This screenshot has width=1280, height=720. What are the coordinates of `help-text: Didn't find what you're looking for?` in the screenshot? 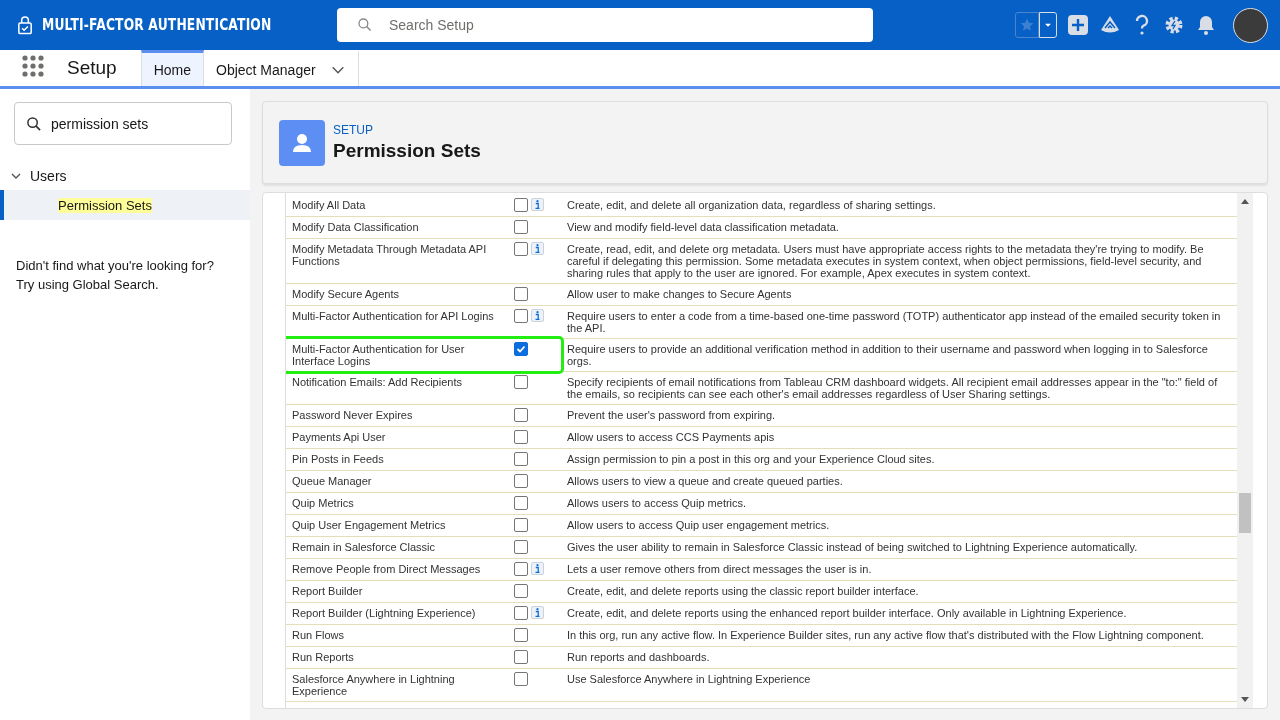 It's located at (115, 266).